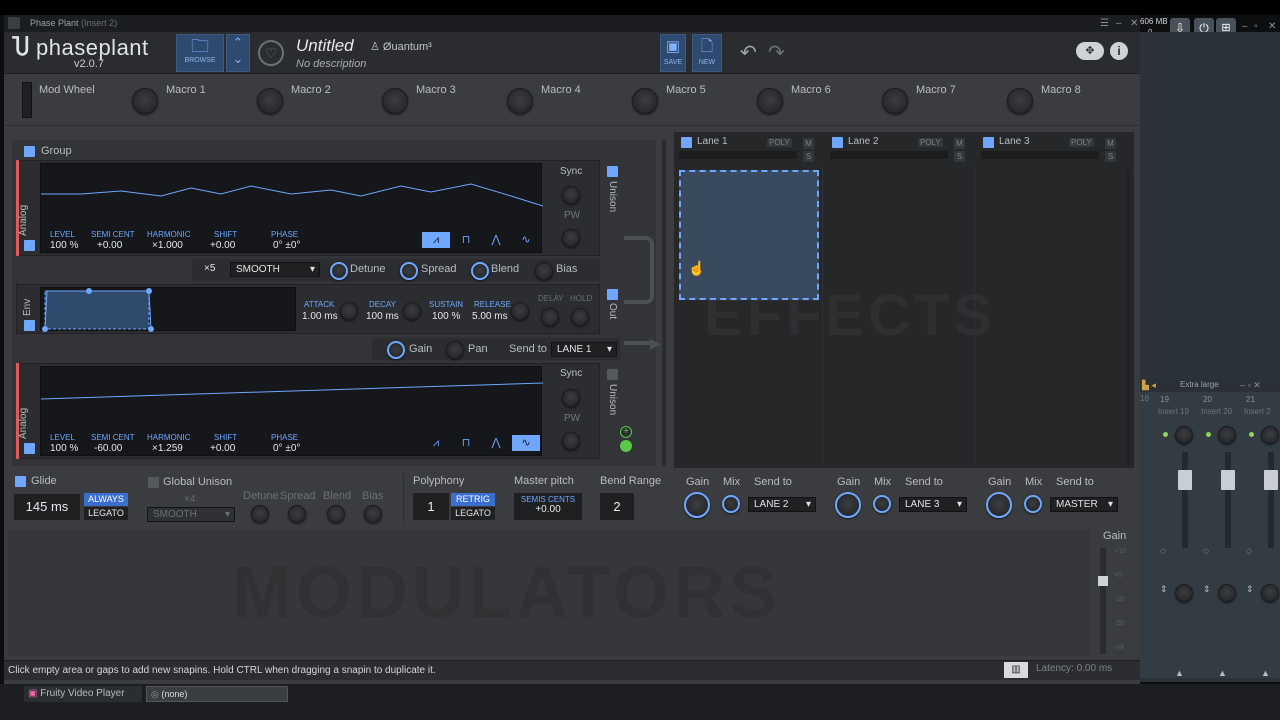 This screenshot has height=720, width=1280. I want to click on heart-icon: ♡, so click(271, 53).